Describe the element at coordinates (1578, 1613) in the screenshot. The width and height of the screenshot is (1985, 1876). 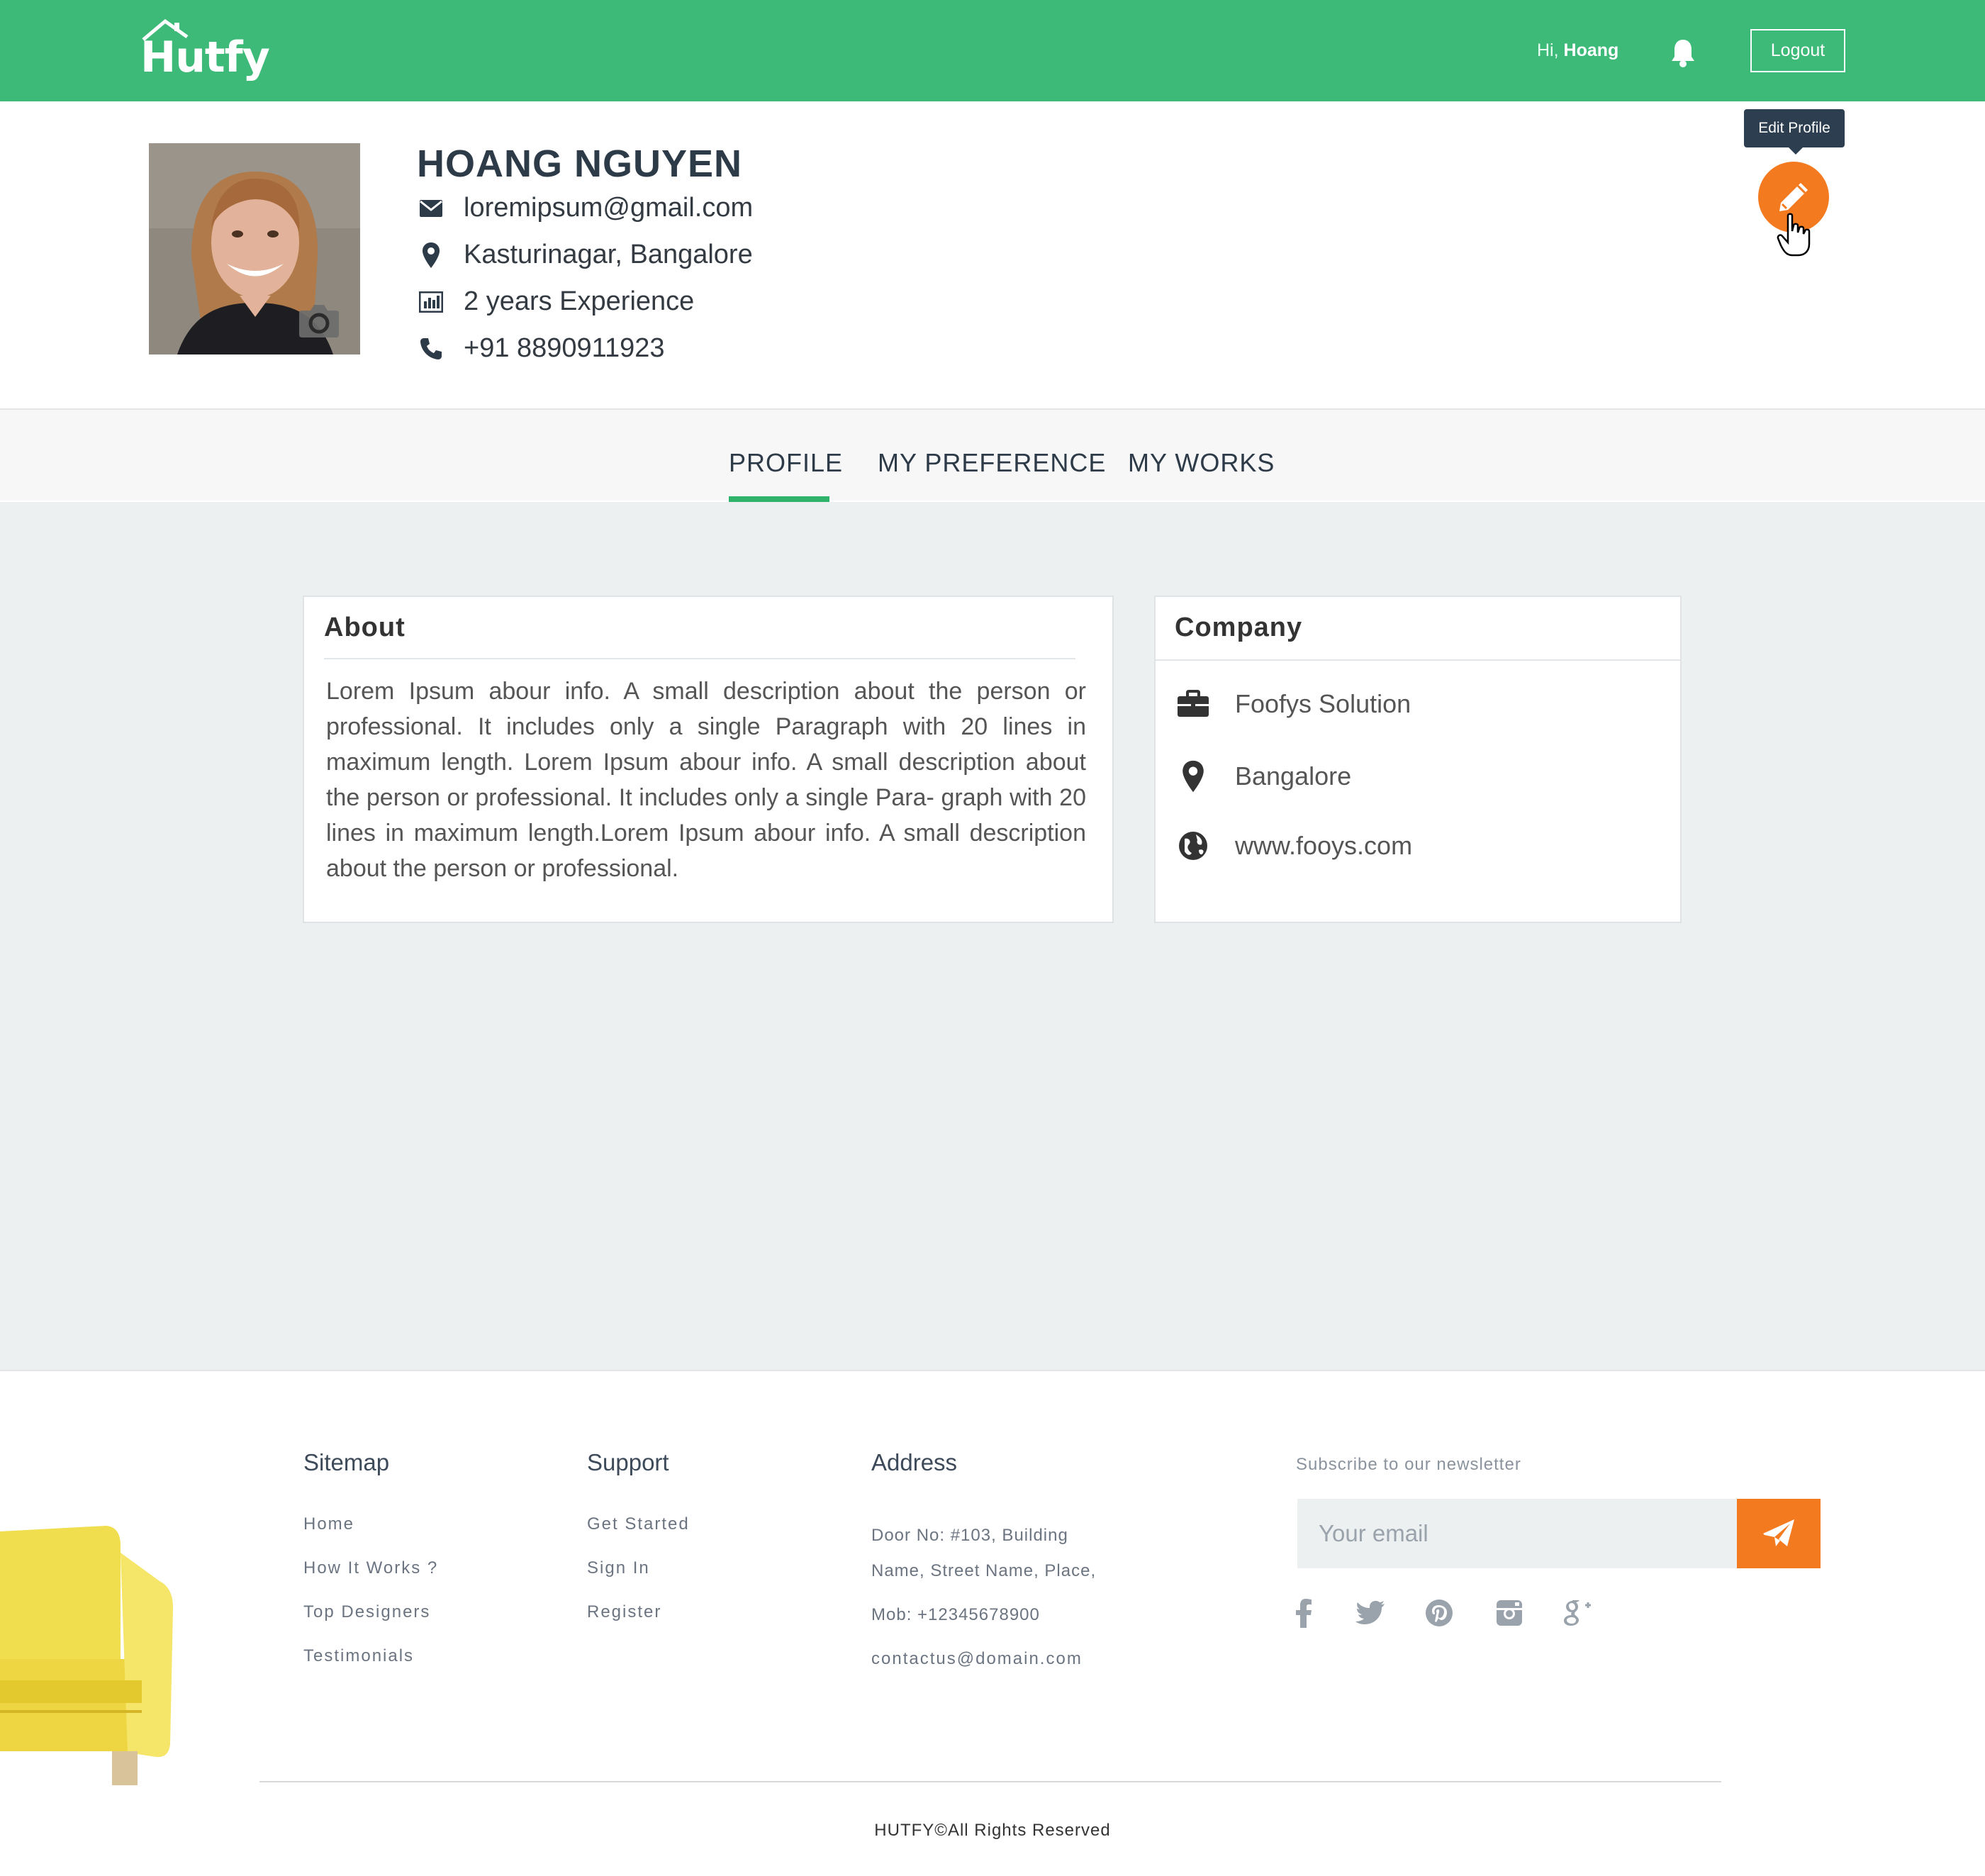
I see `google-plus-icon` at that location.